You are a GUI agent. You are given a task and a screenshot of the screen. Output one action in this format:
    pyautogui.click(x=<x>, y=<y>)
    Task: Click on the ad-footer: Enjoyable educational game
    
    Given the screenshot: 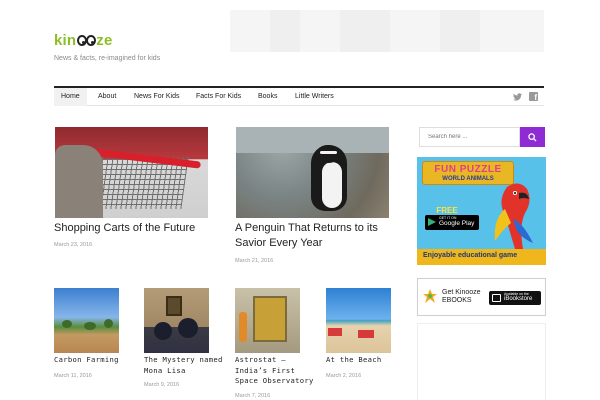 What is the action you would take?
    pyautogui.click(x=481, y=257)
    